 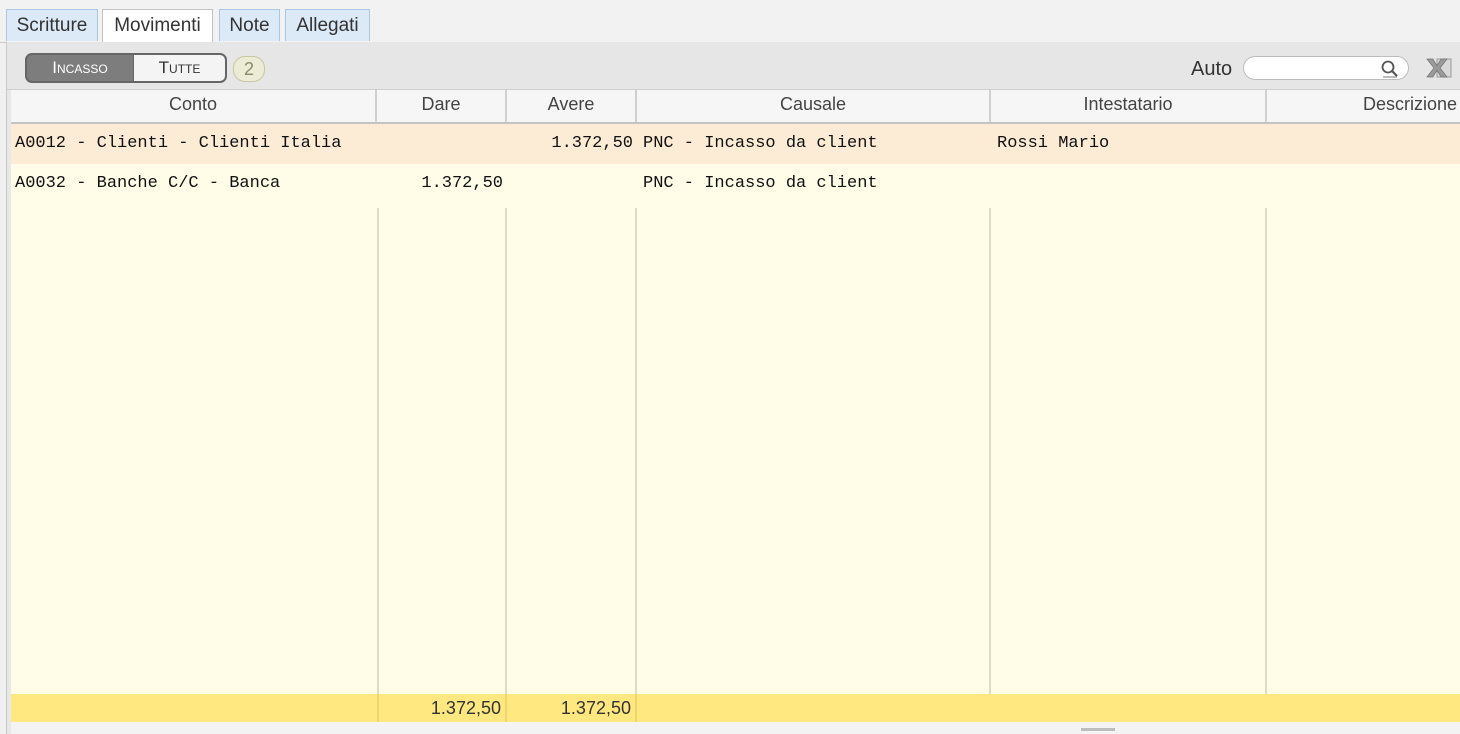 What do you see at coordinates (249, 25) in the screenshot?
I see `tab-note: Note` at bounding box center [249, 25].